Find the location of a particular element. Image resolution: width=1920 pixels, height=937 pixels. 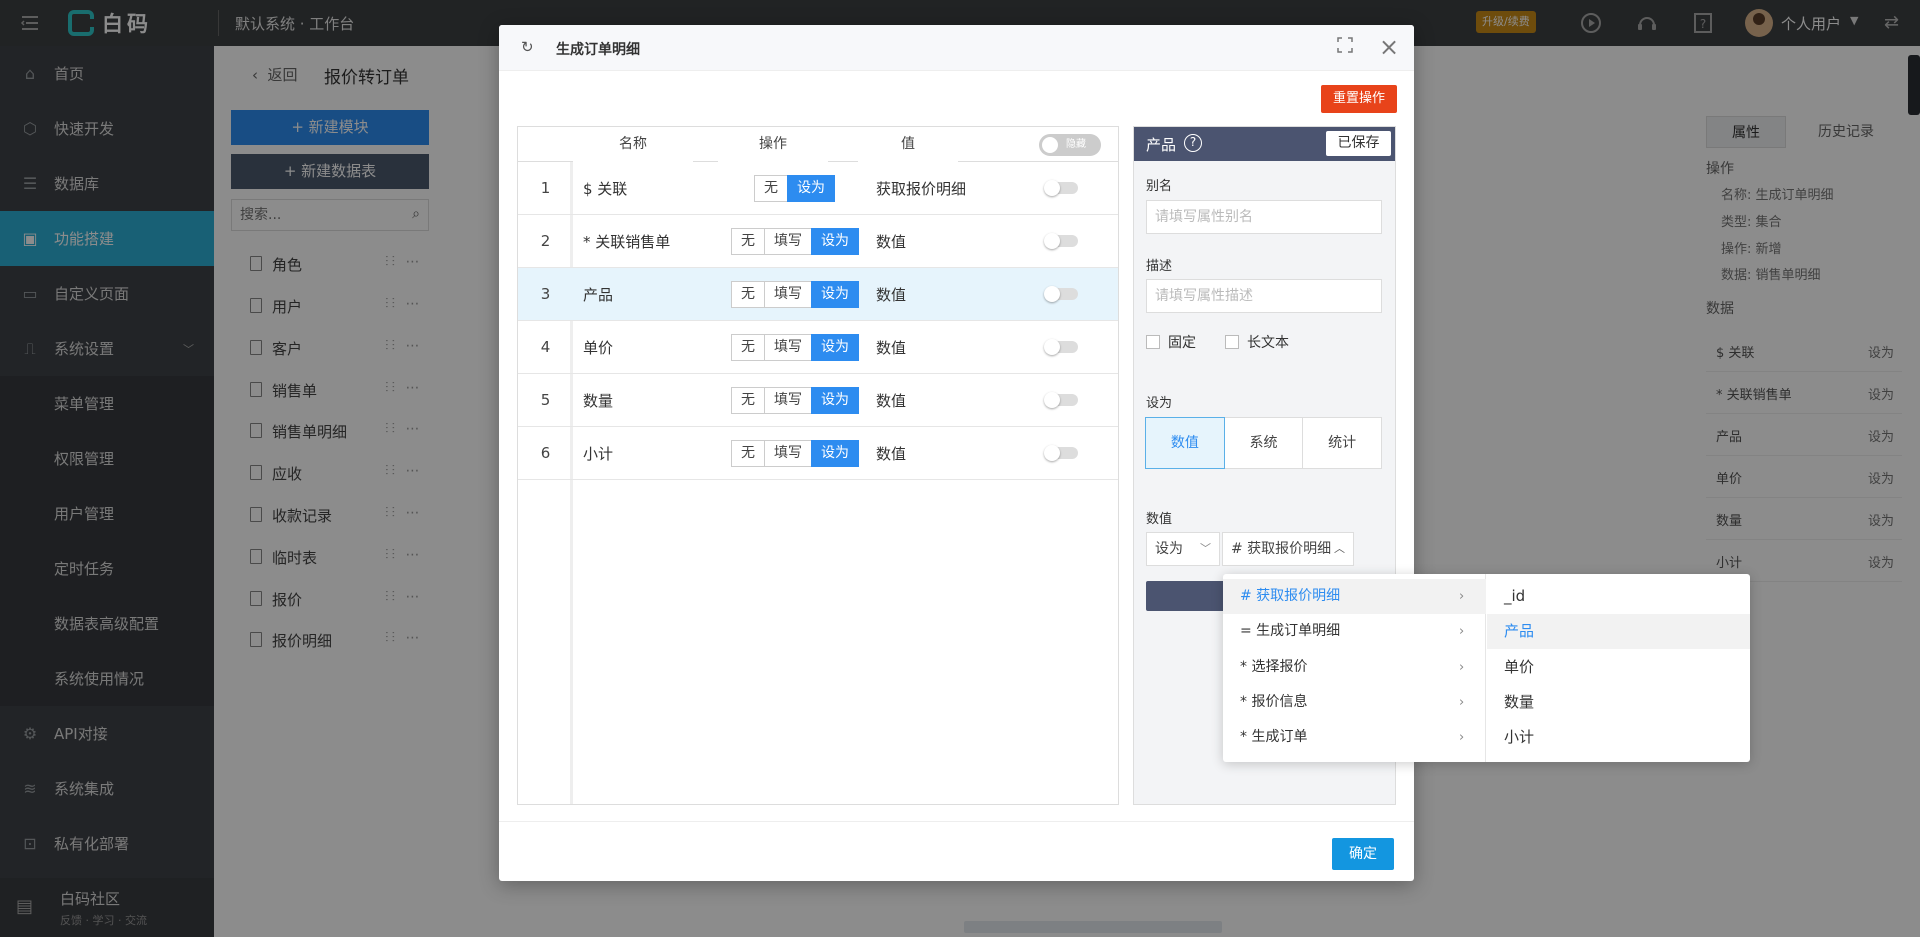

close-icon: × is located at coordinates (1389, 47).